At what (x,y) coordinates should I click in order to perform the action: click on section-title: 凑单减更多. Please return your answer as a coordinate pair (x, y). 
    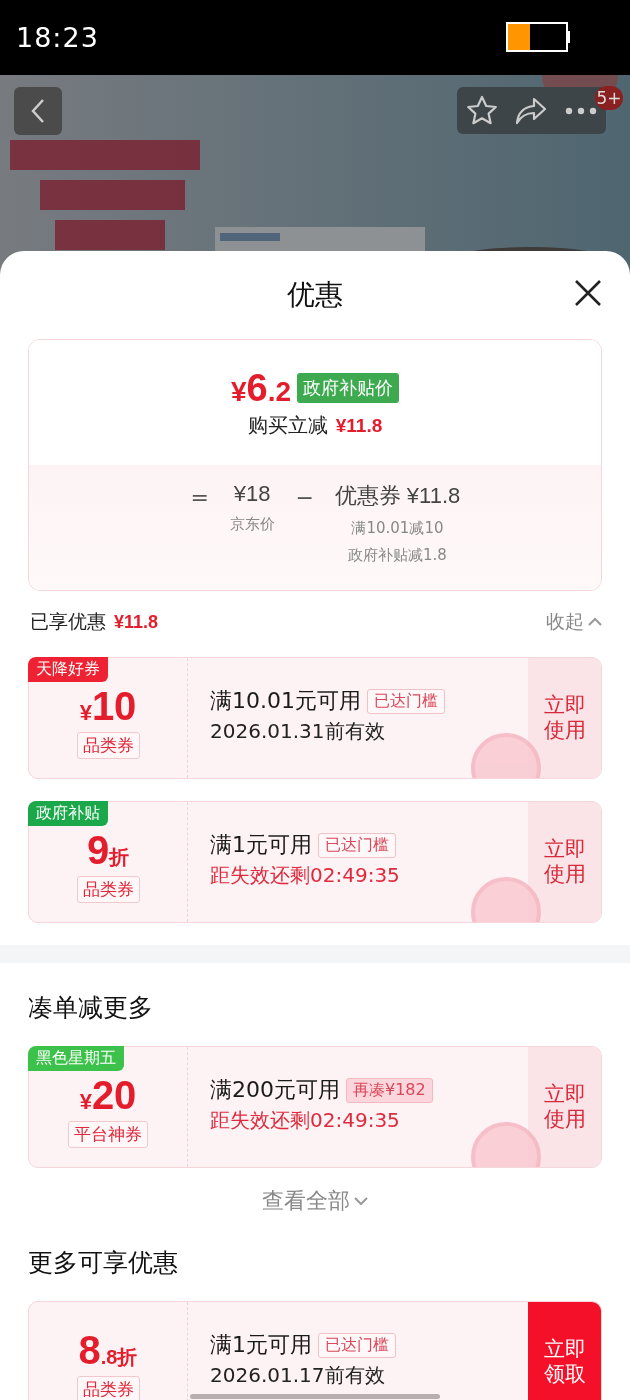
    Looking at the image, I should click on (91, 1008).